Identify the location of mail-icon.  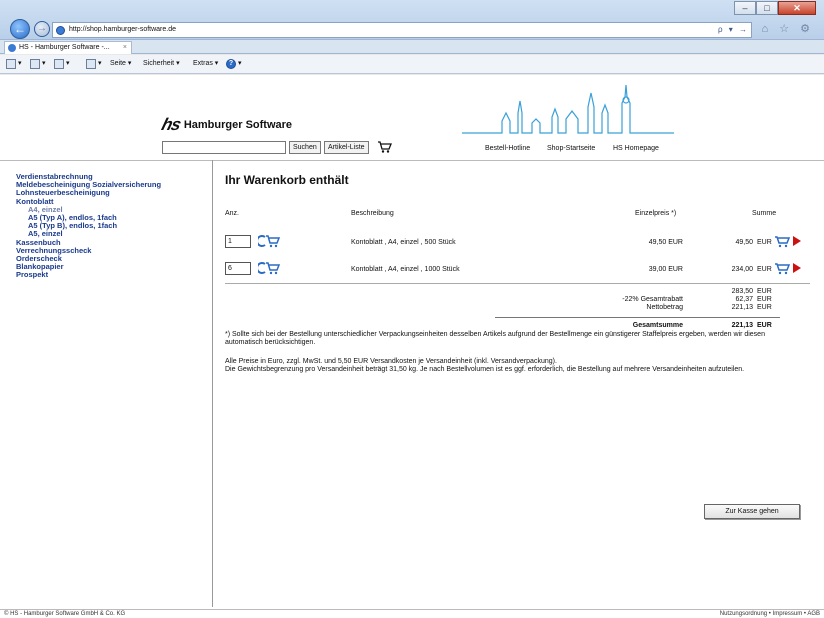
(59, 64).